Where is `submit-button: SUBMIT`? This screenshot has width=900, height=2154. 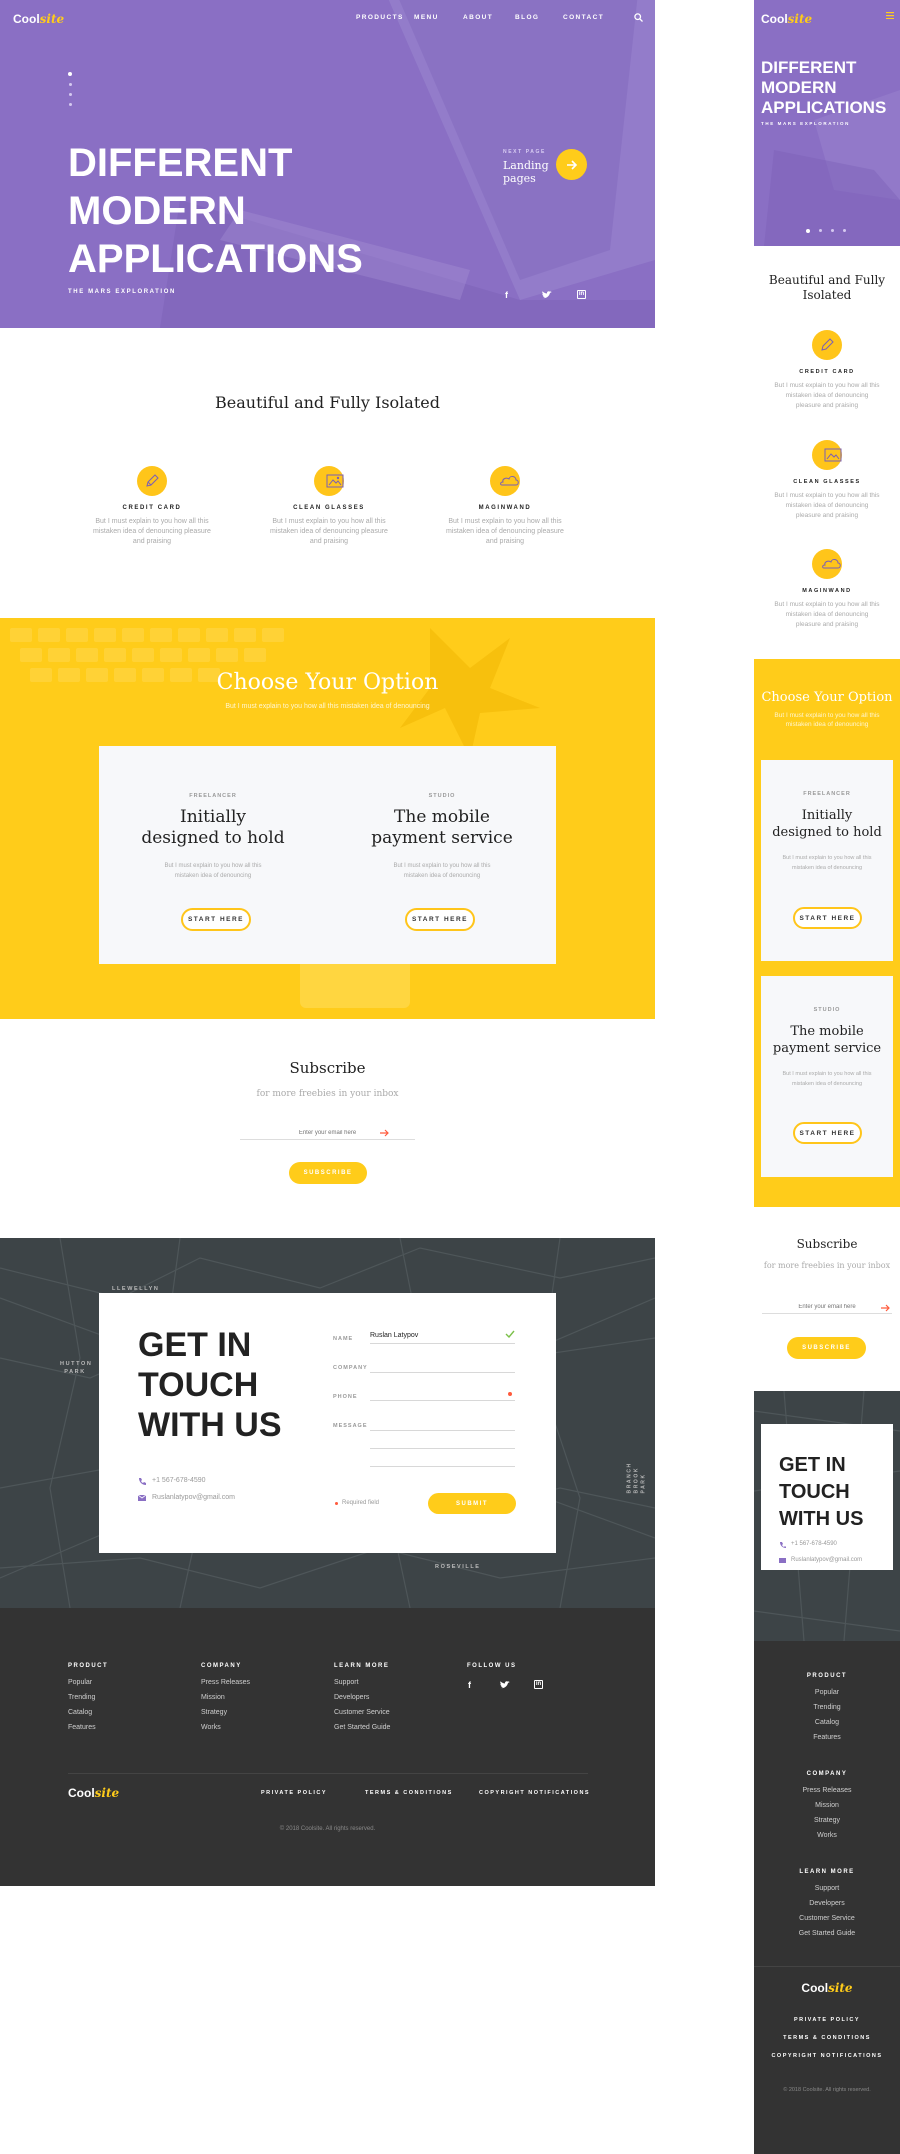 submit-button: SUBMIT is located at coordinates (472, 1503).